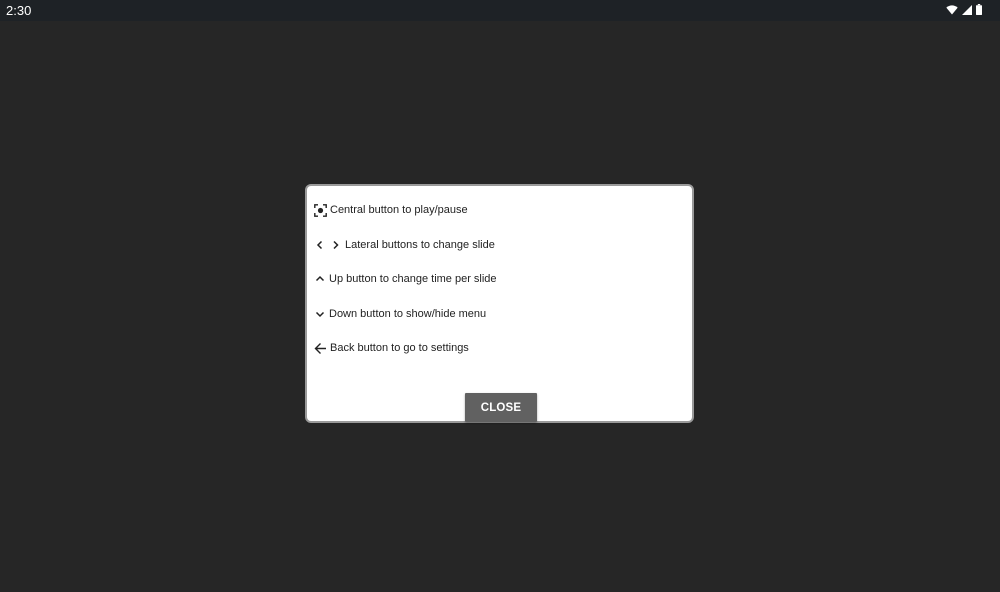  Describe the element at coordinates (413, 279) in the screenshot. I see `instruction-label: Up button to change time per slide` at that location.